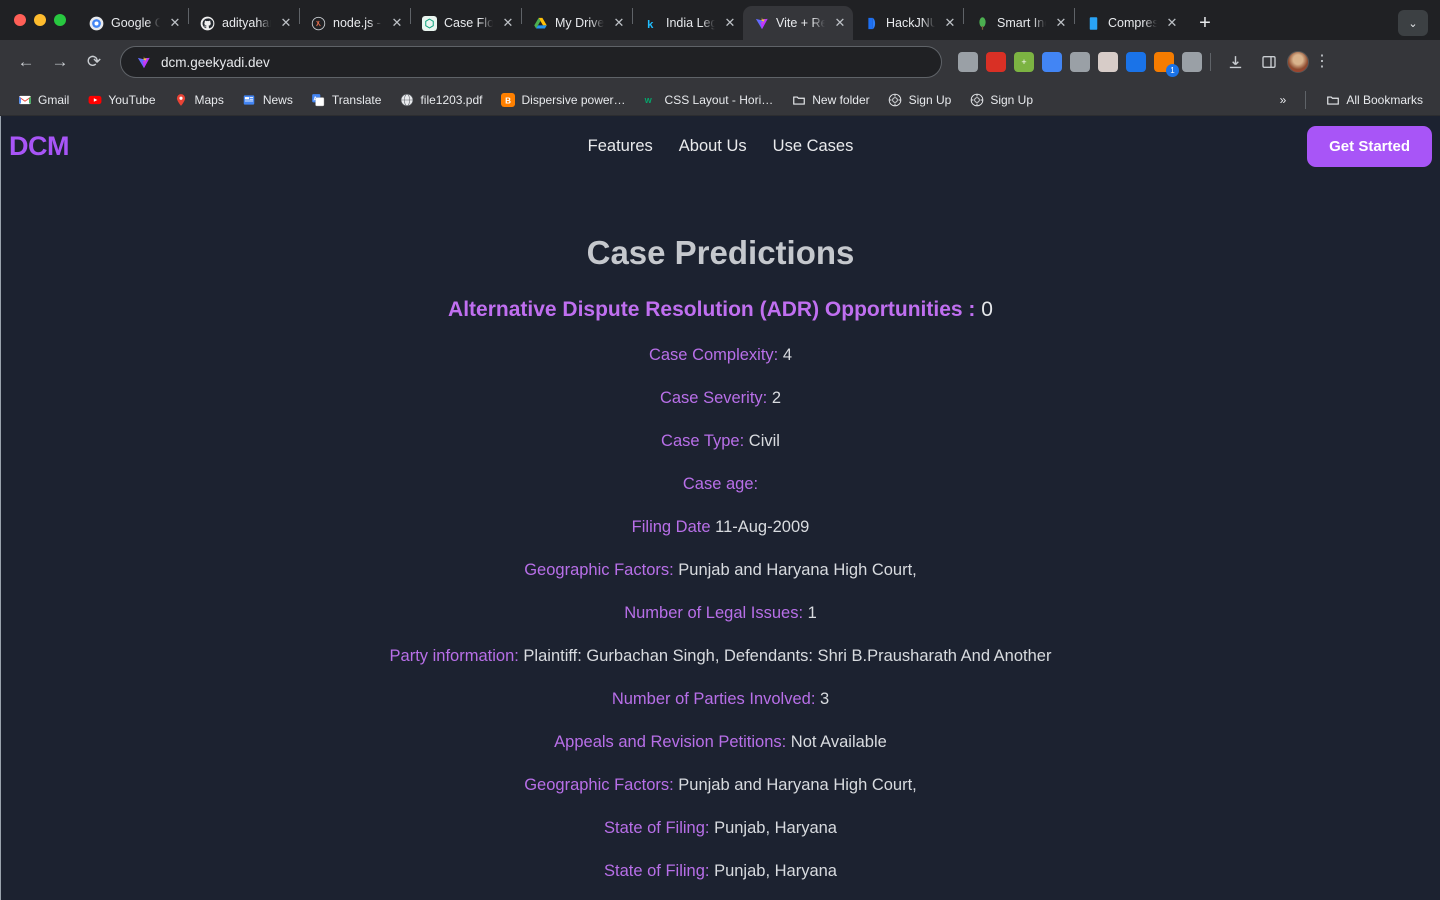 The height and width of the screenshot is (900, 1440). Describe the element at coordinates (1413, 23) in the screenshot. I see `tab-search-chevron-icon: ⌄` at that location.